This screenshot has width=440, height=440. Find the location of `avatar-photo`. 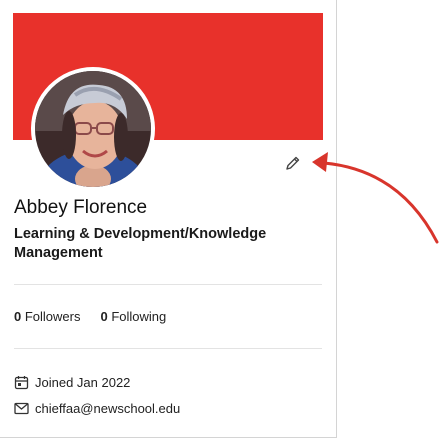

avatar-photo is located at coordinates (93, 129).